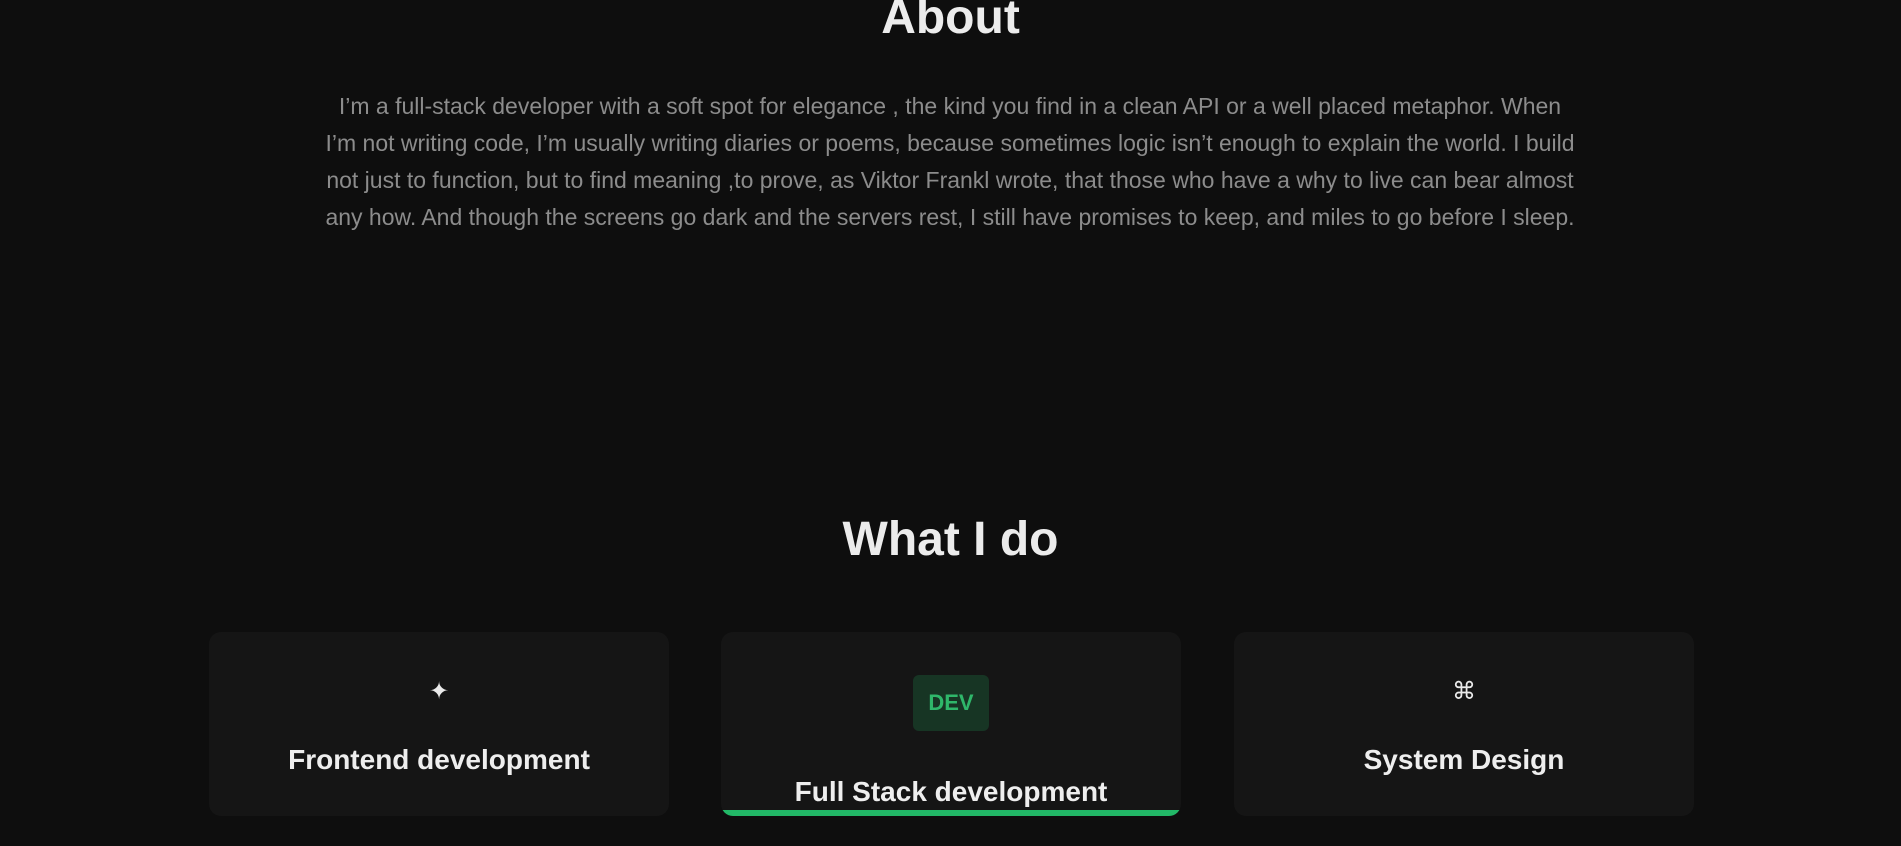  What do you see at coordinates (439, 691) in the screenshot?
I see `sparkle-icon: ✦` at bounding box center [439, 691].